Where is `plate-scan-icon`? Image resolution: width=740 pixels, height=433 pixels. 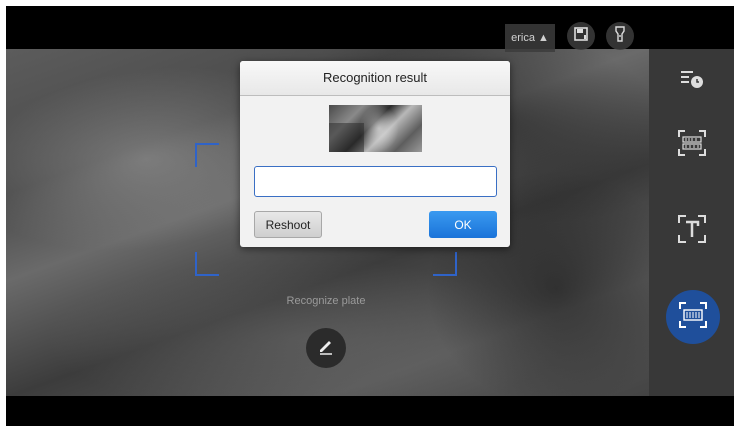 plate-scan-icon is located at coordinates (693, 317).